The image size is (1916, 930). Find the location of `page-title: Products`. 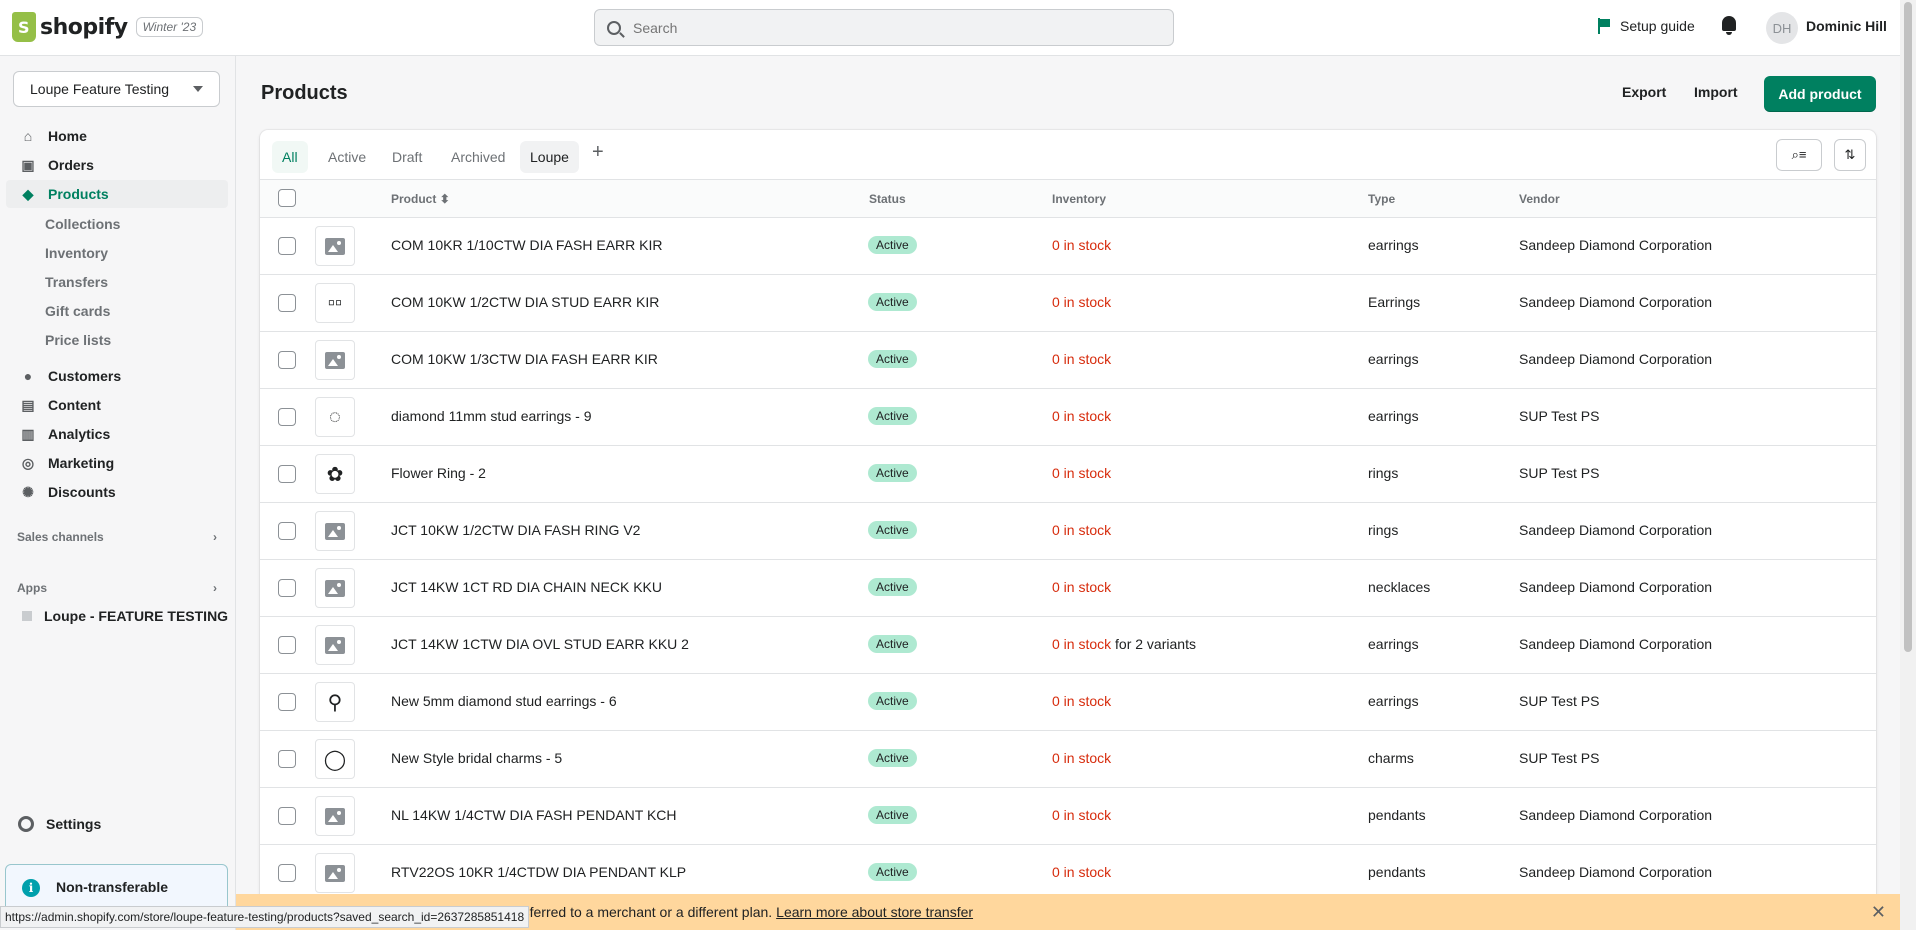

page-title: Products is located at coordinates (304, 93).